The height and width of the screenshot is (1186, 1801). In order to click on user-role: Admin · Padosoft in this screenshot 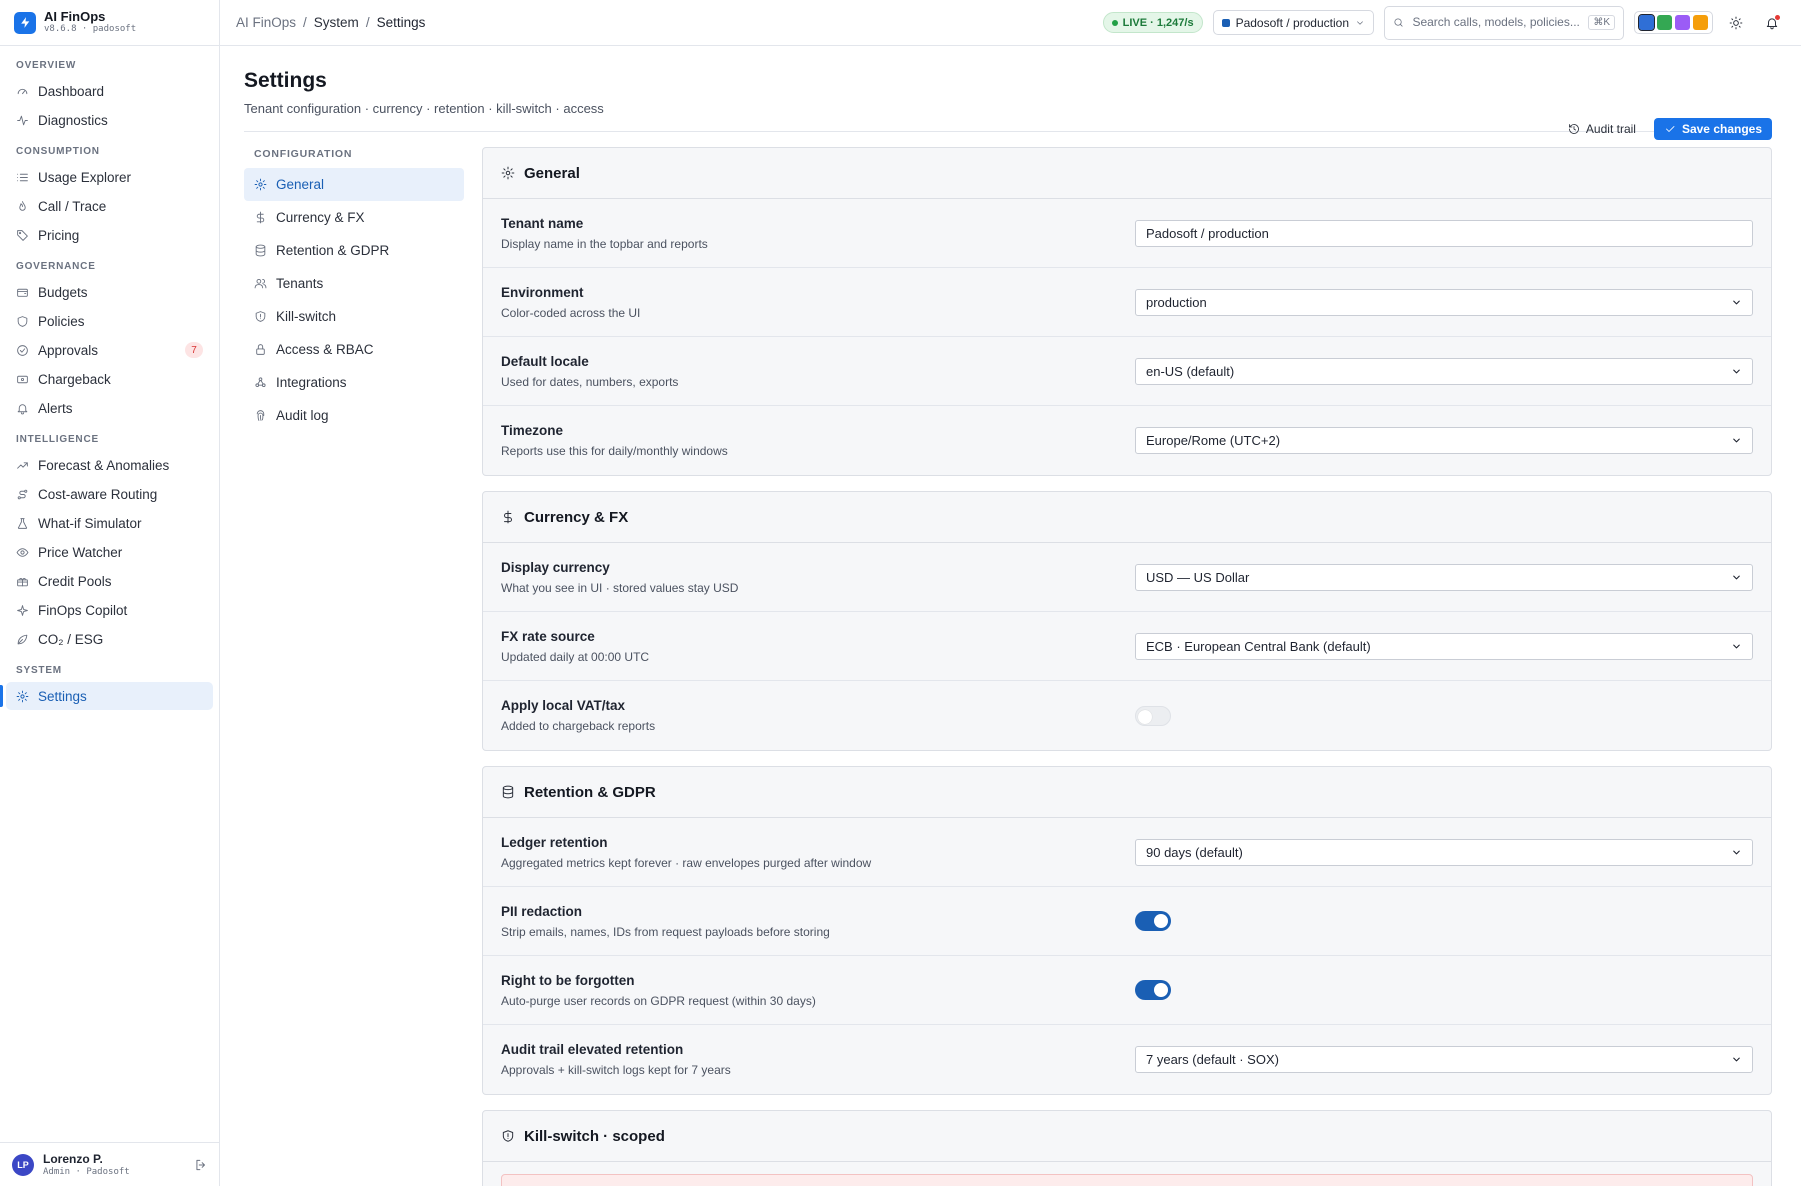, I will do `click(86, 1171)`.